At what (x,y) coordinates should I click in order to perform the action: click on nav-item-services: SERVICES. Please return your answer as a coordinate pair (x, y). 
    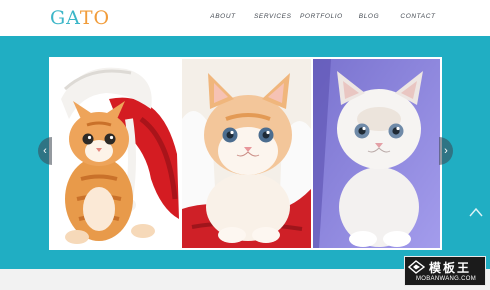
    Looking at the image, I should click on (273, 17).